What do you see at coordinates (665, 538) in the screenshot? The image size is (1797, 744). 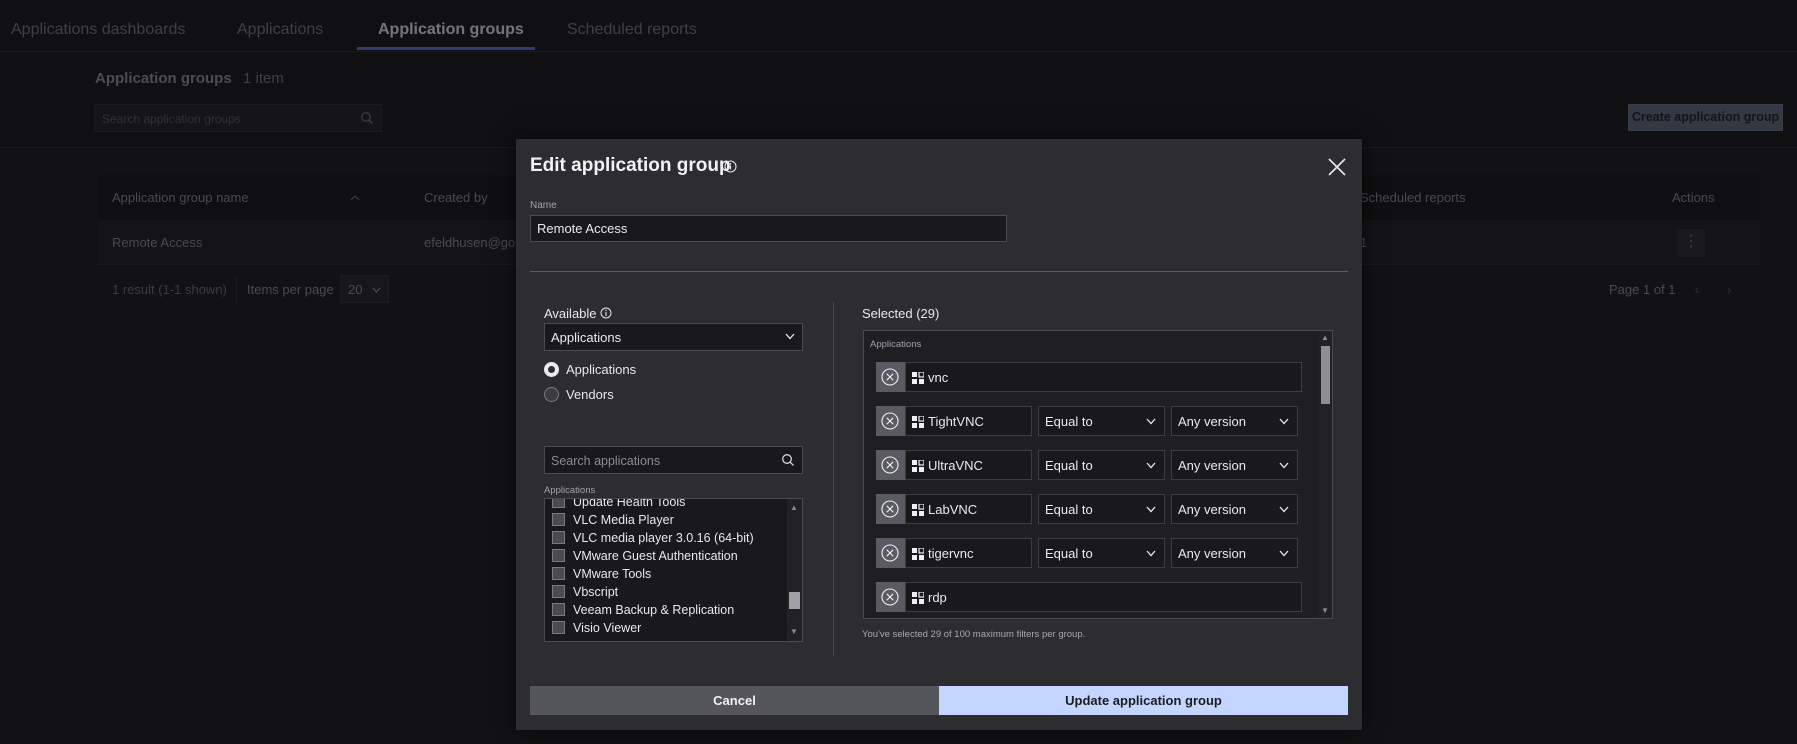 I see `list-item: VLC media player 3.0.16 (64-bit)` at bounding box center [665, 538].